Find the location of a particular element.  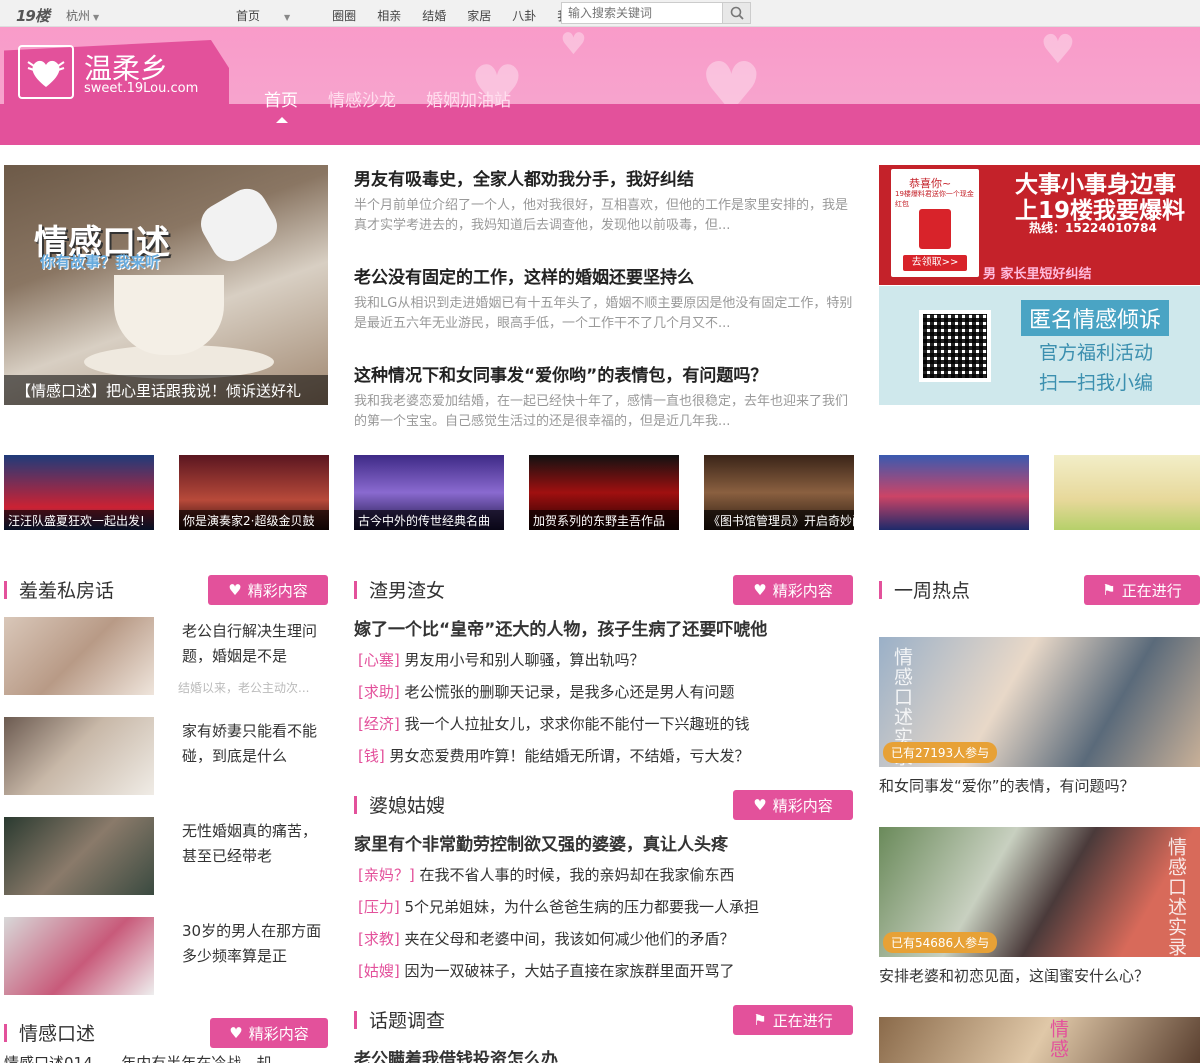

event-thumb: 汪汪队盛夏狂欢一起出发! is located at coordinates (79, 492).